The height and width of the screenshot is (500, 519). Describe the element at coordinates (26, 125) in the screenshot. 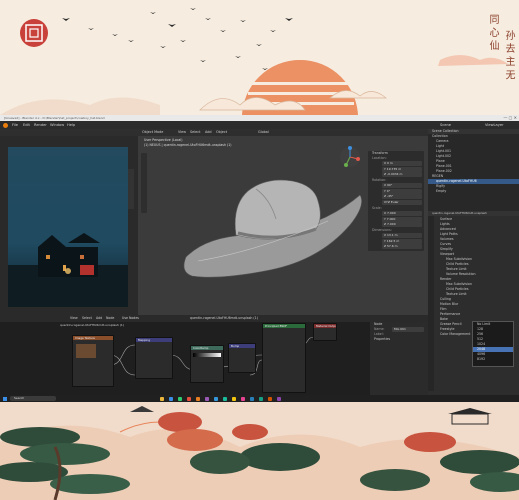

I see `menu-edit: Edit` at that location.